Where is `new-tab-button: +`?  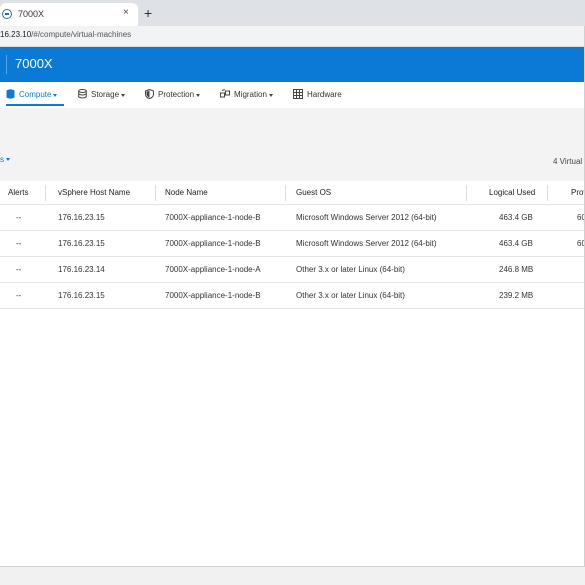 new-tab-button: + is located at coordinates (148, 13).